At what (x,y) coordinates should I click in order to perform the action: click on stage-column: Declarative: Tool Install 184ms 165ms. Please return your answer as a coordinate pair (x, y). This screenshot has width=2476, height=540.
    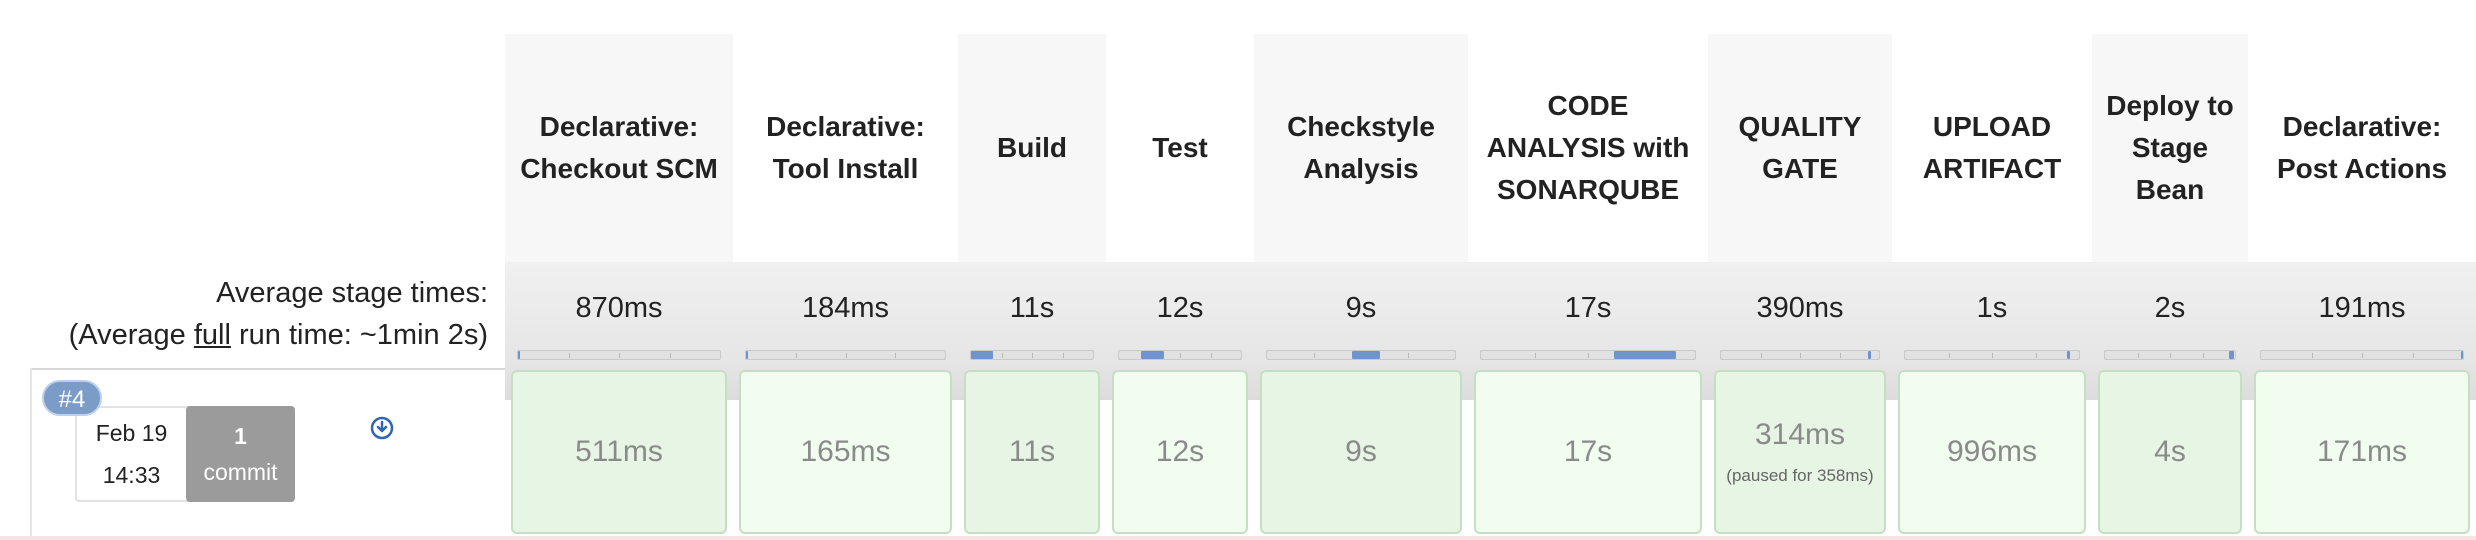
    Looking at the image, I should click on (845, 287).